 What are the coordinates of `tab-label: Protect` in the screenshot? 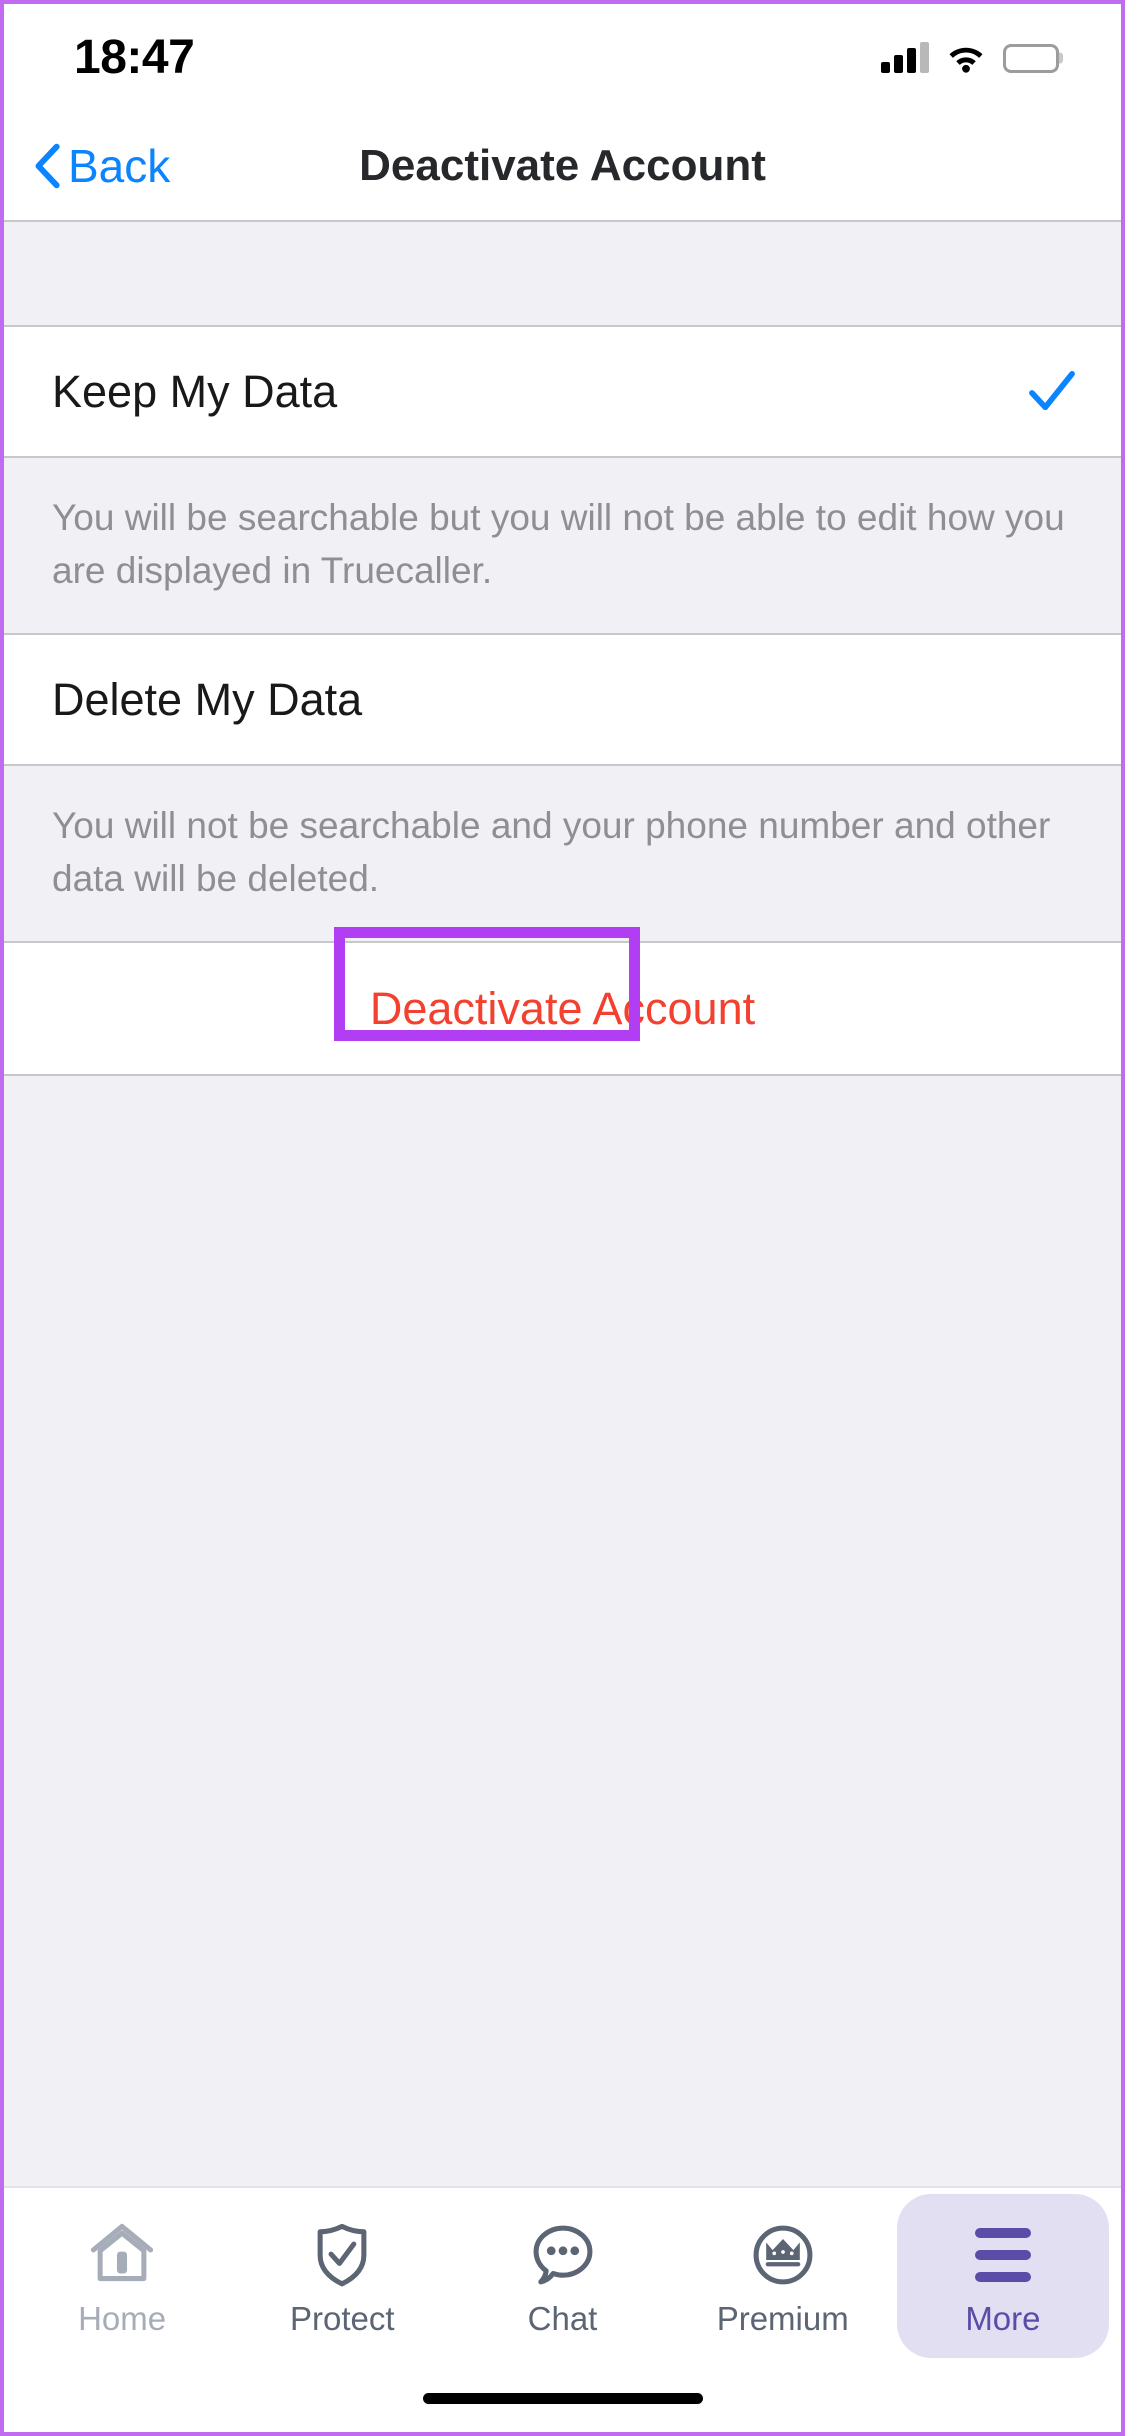 It's located at (342, 2318).